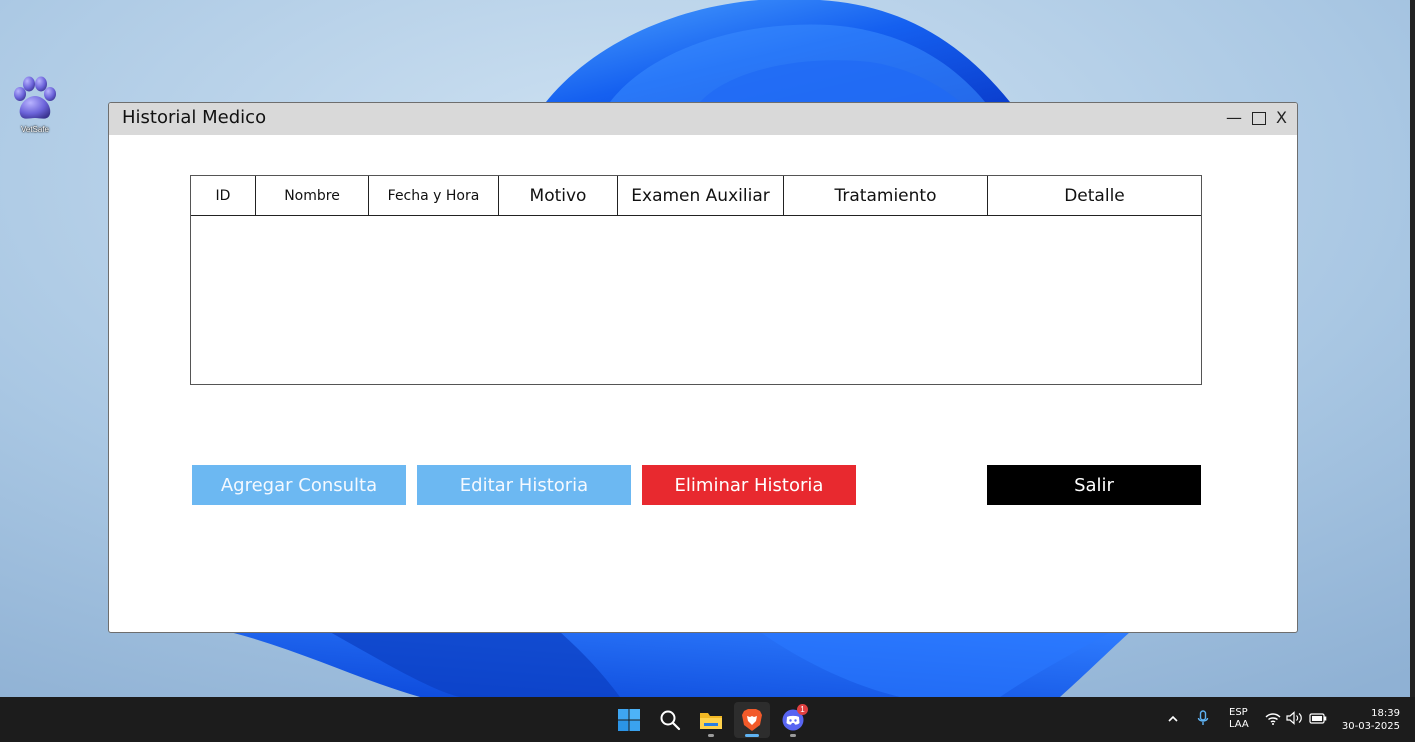  I want to click on search-button, so click(670, 720).